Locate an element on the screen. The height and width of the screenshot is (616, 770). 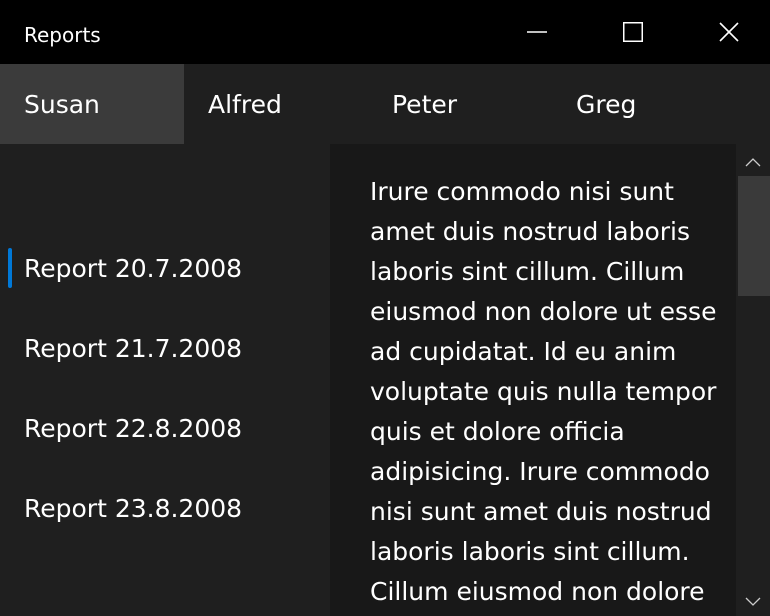
report-item-21-7-2008: Report 21.7.2008 is located at coordinates (165, 348).